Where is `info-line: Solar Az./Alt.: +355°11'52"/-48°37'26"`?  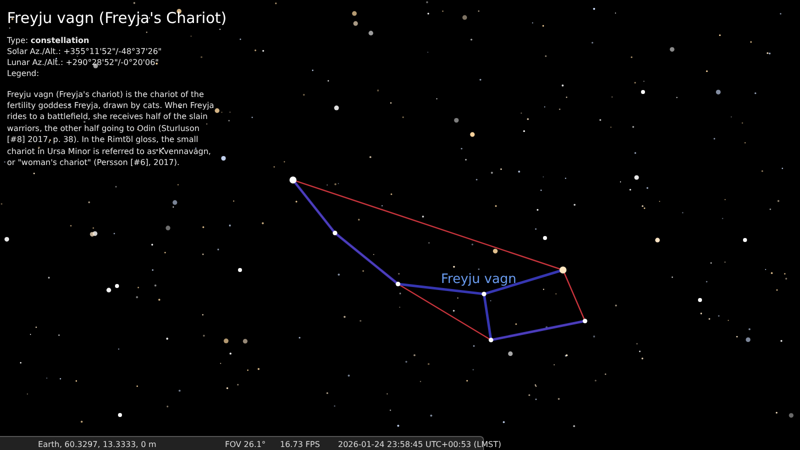
info-line: Solar Az./Alt.: +355°11'52"/-48°37'26" is located at coordinates (85, 51).